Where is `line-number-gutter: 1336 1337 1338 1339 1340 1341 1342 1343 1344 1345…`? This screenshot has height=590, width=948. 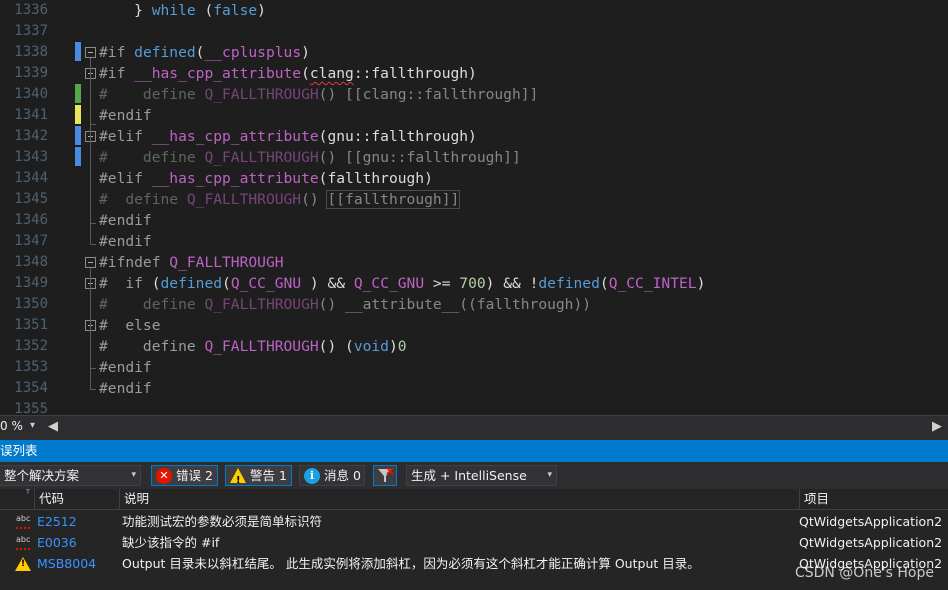 line-number-gutter: 1336 1337 1338 1339 1340 1341 1342 1343 1344 1345… is located at coordinates (25, 207).